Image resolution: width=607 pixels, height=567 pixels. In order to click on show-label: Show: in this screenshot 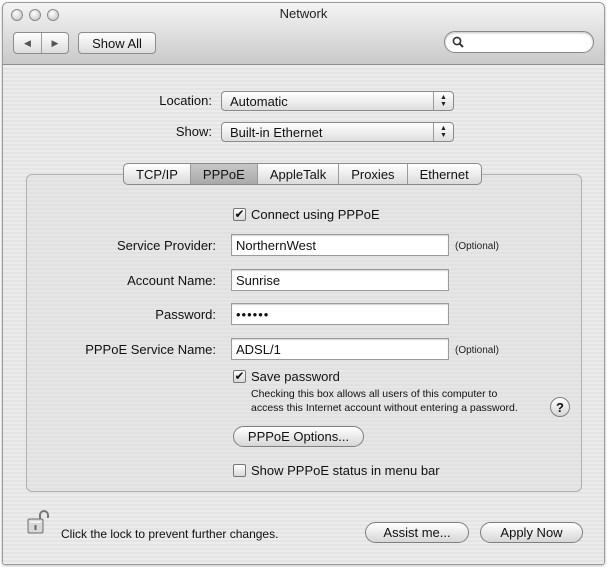, I will do `click(193, 131)`.